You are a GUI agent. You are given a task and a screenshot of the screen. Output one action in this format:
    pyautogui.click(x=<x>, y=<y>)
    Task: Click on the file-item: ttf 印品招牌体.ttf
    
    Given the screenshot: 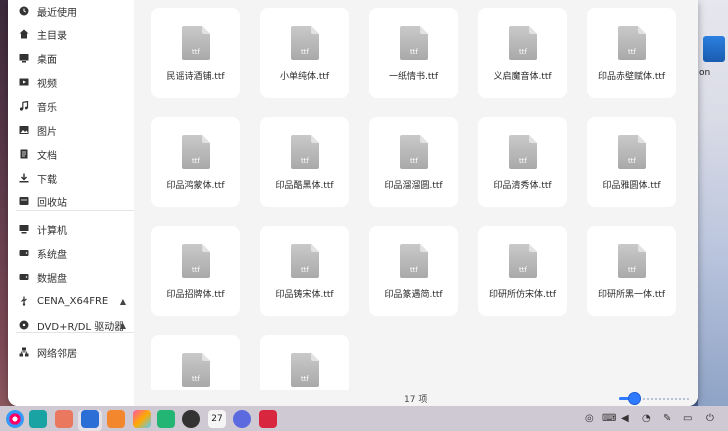 What is the action you would take?
    pyautogui.click(x=195, y=271)
    